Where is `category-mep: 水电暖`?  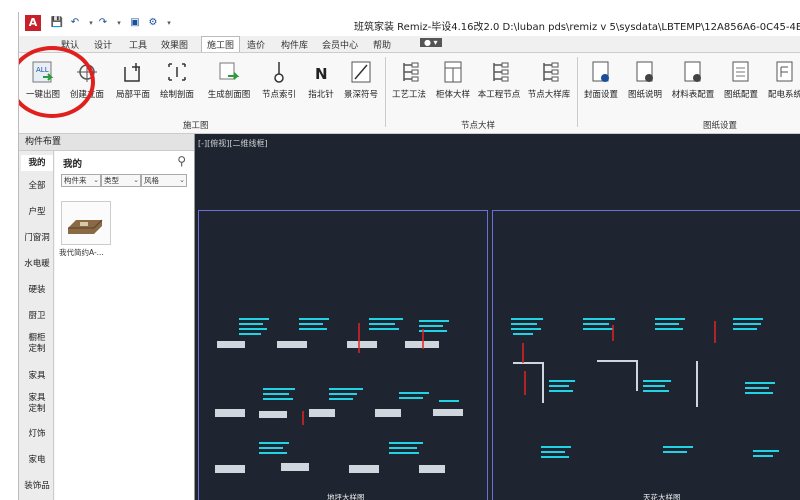
category-mep: 水电暖 is located at coordinates (37, 264).